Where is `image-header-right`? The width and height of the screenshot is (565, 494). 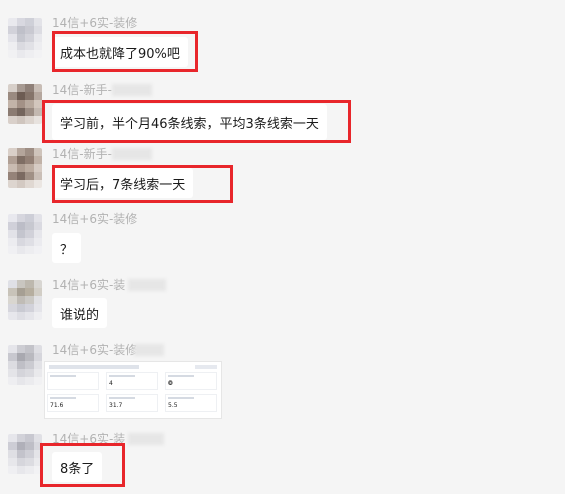
image-header-right is located at coordinates (206, 367).